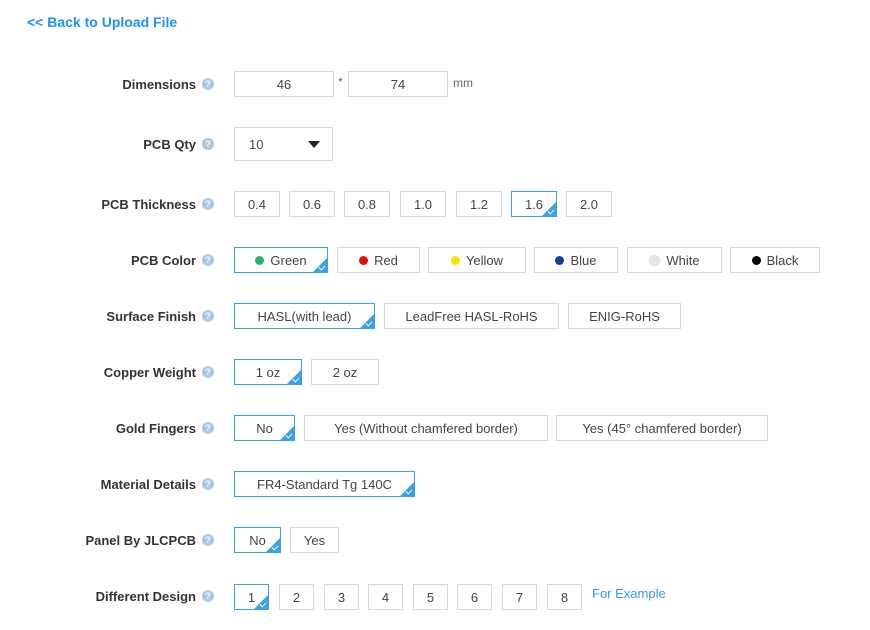  I want to click on surface-finish-label: Surface Finish, so click(151, 316).